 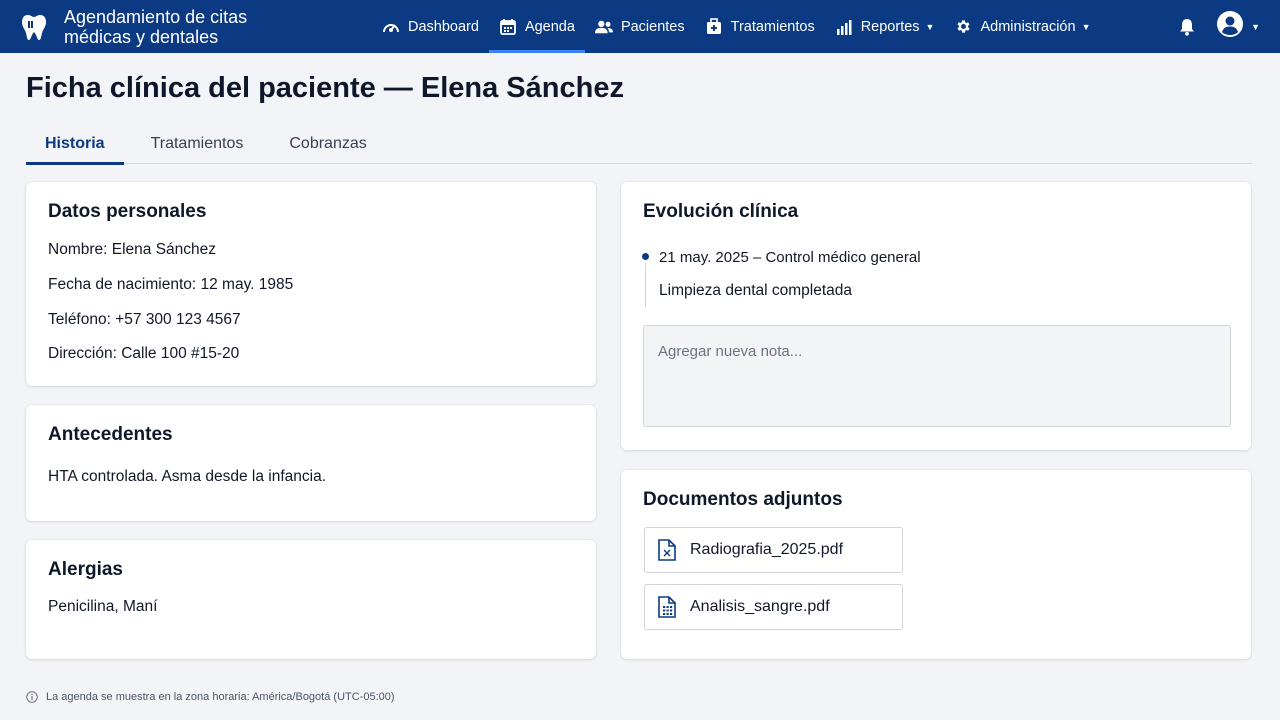 I want to click on clinical-evolution-heading: Evolución clínica, so click(x=721, y=211).